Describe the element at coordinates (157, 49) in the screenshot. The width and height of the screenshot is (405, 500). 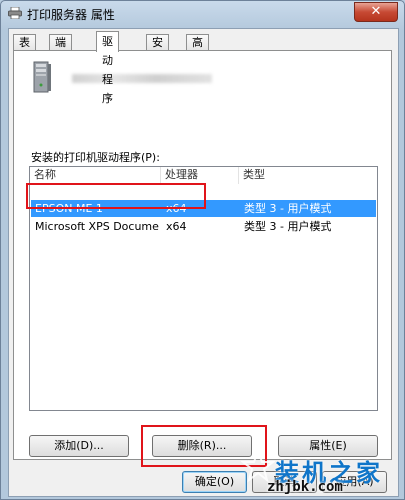
I see `tab-security: 安全` at that location.